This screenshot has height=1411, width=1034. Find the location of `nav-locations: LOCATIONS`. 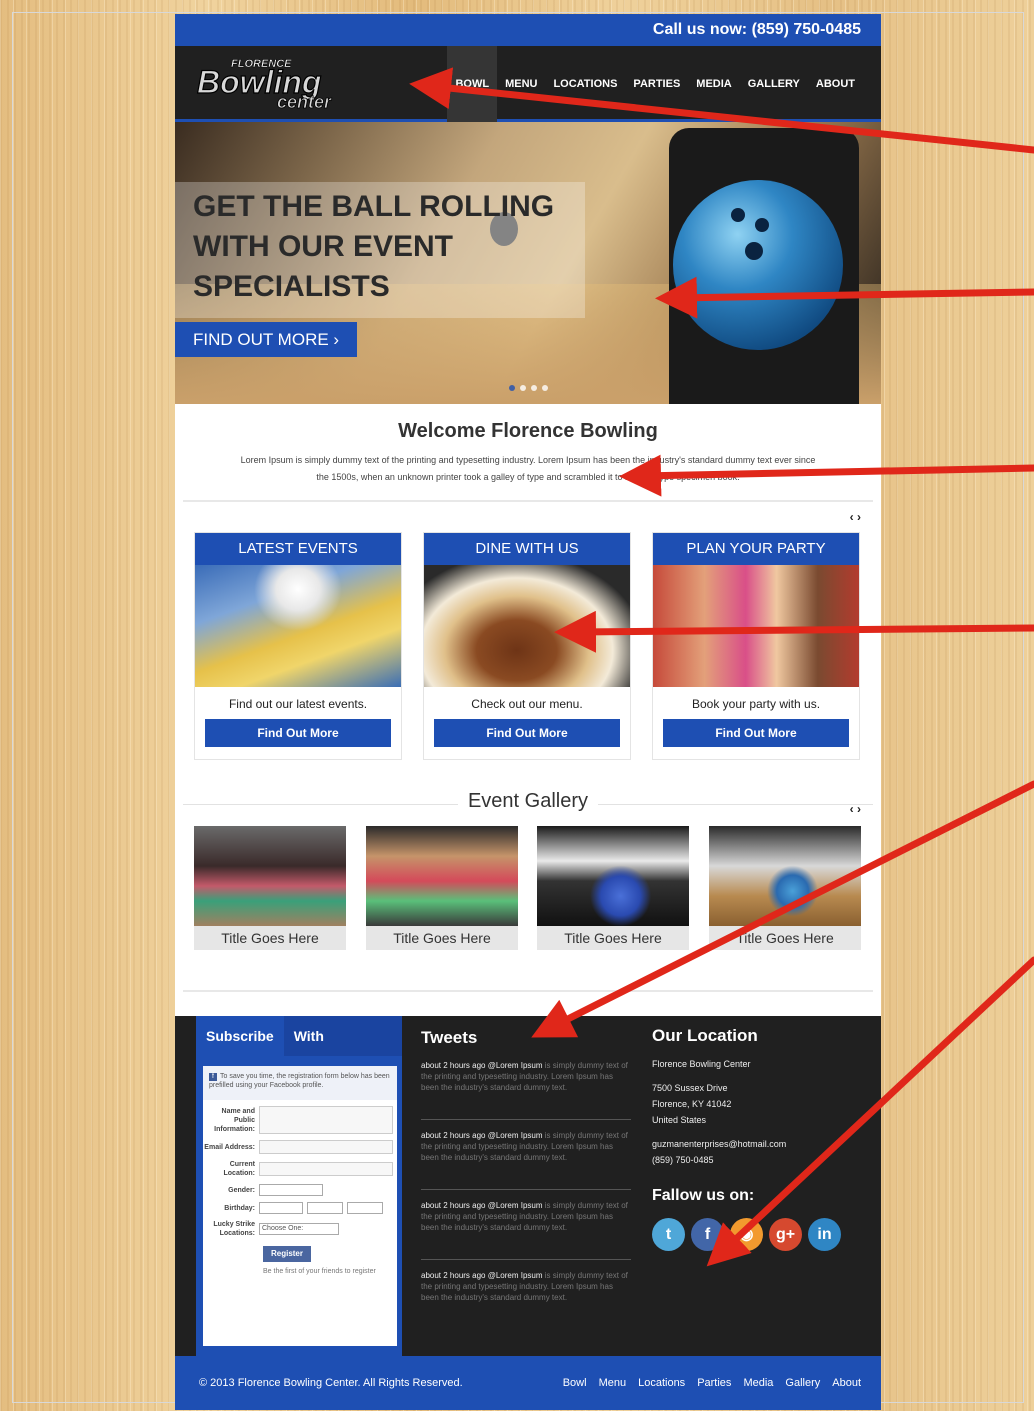

nav-locations: LOCATIONS is located at coordinates (585, 84).